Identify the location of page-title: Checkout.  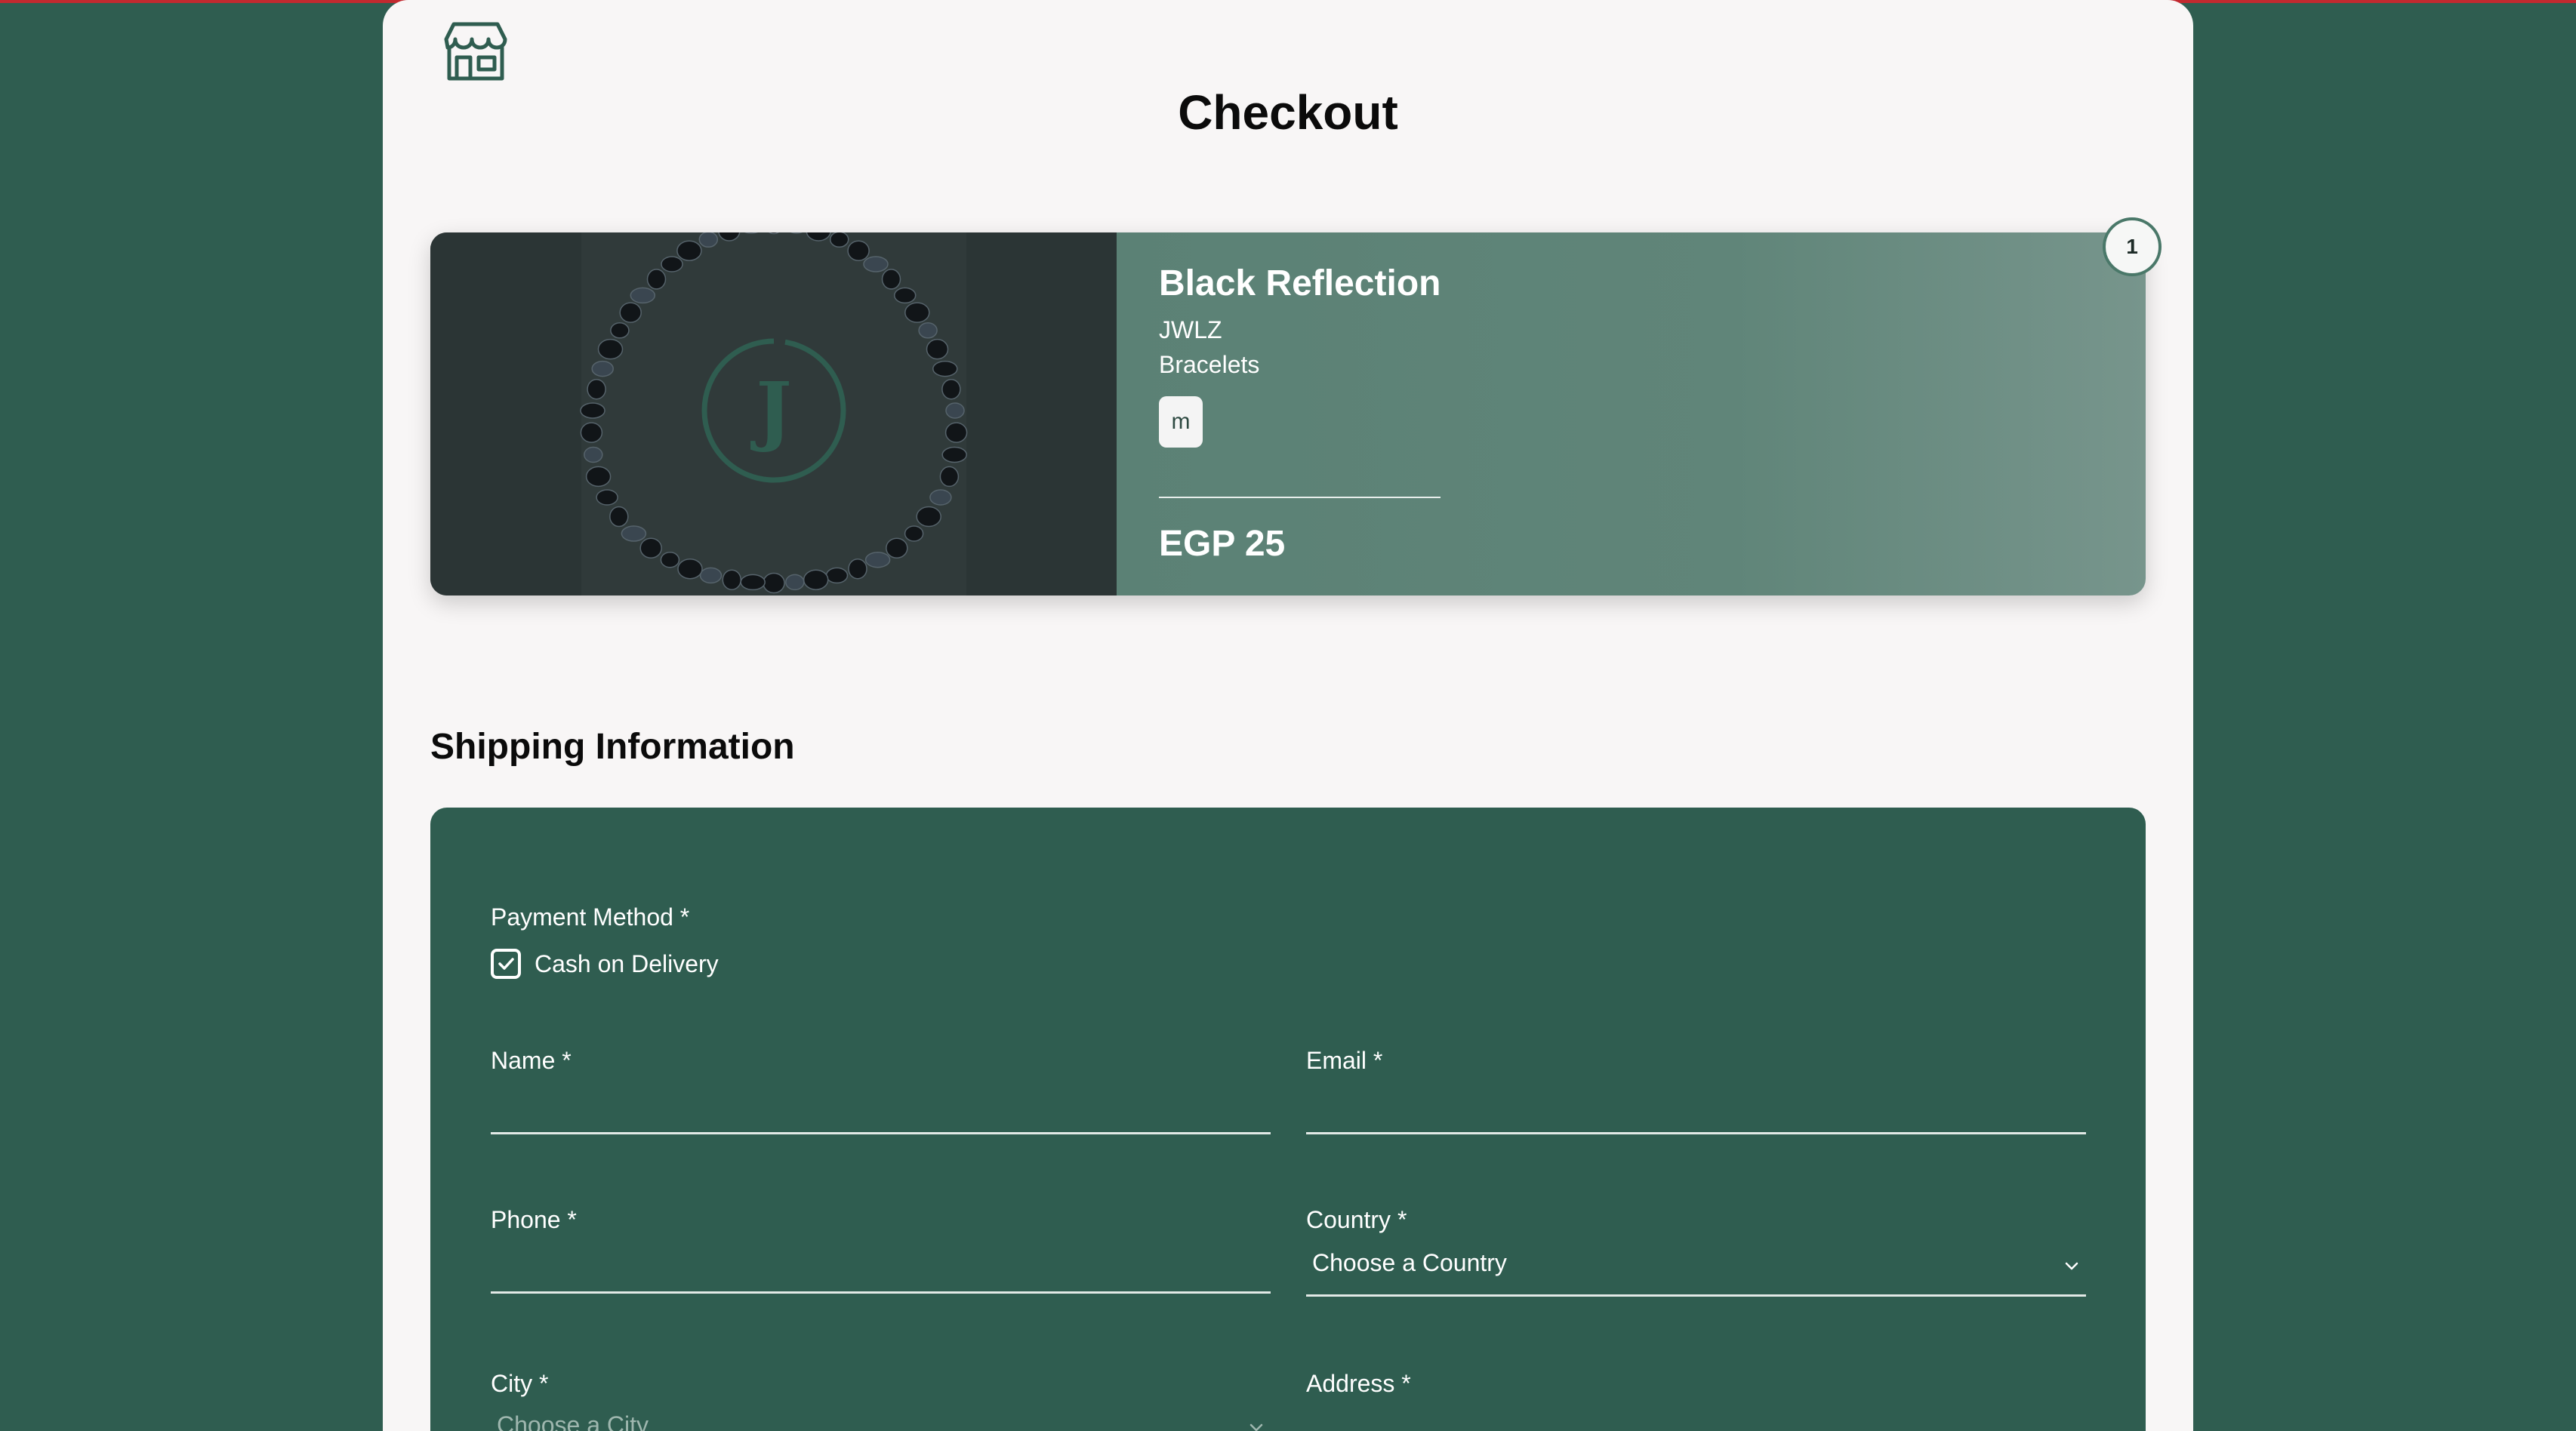
(1288, 112).